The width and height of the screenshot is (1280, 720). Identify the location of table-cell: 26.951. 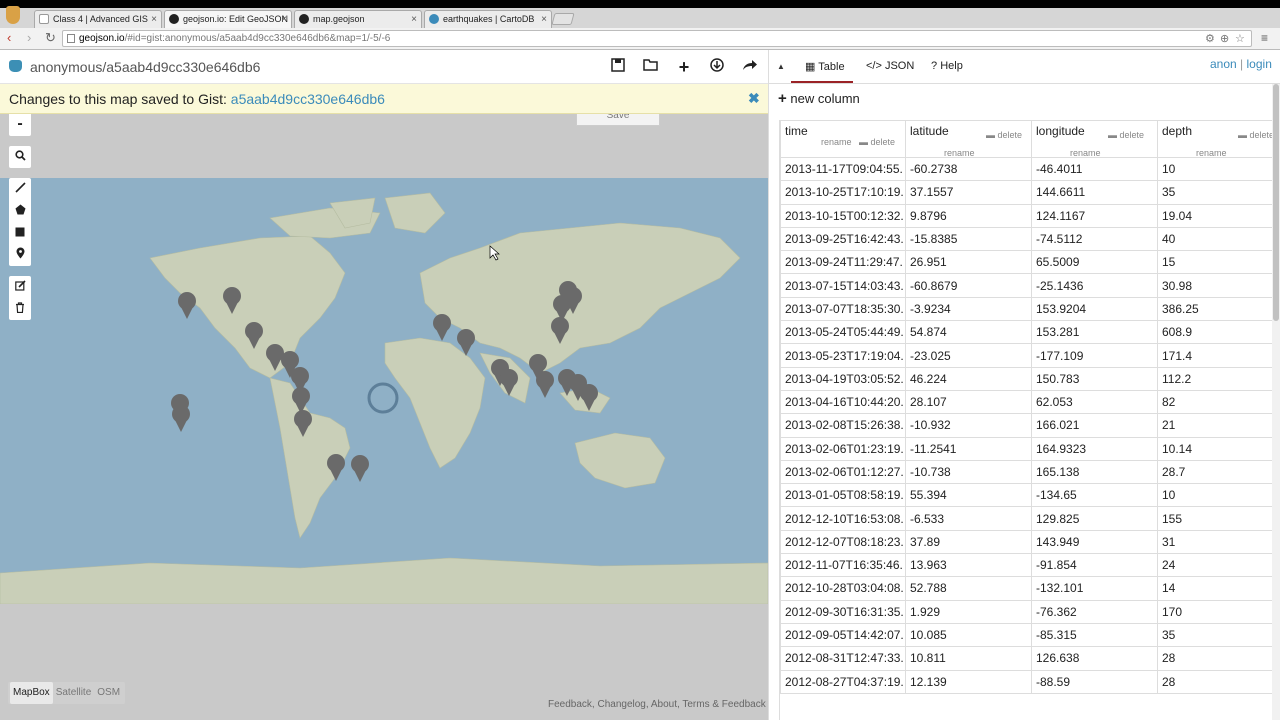
(968, 262).